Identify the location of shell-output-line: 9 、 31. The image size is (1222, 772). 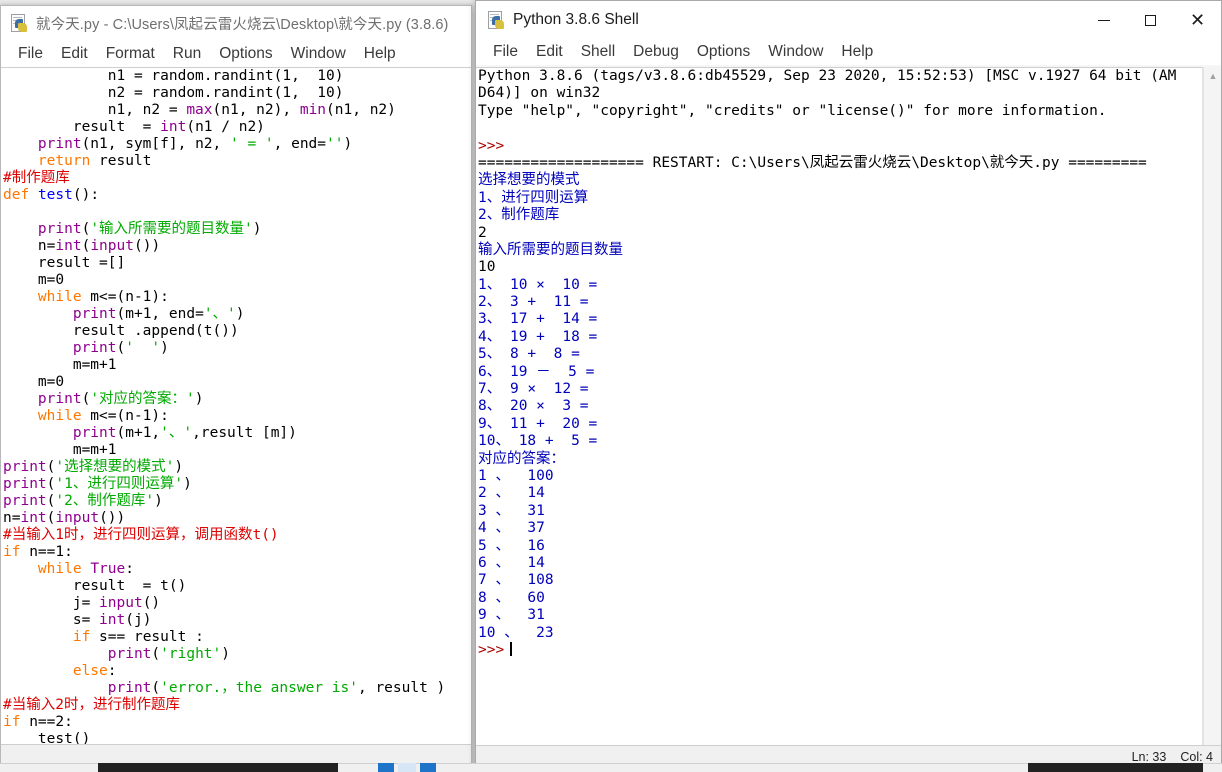
(511, 615).